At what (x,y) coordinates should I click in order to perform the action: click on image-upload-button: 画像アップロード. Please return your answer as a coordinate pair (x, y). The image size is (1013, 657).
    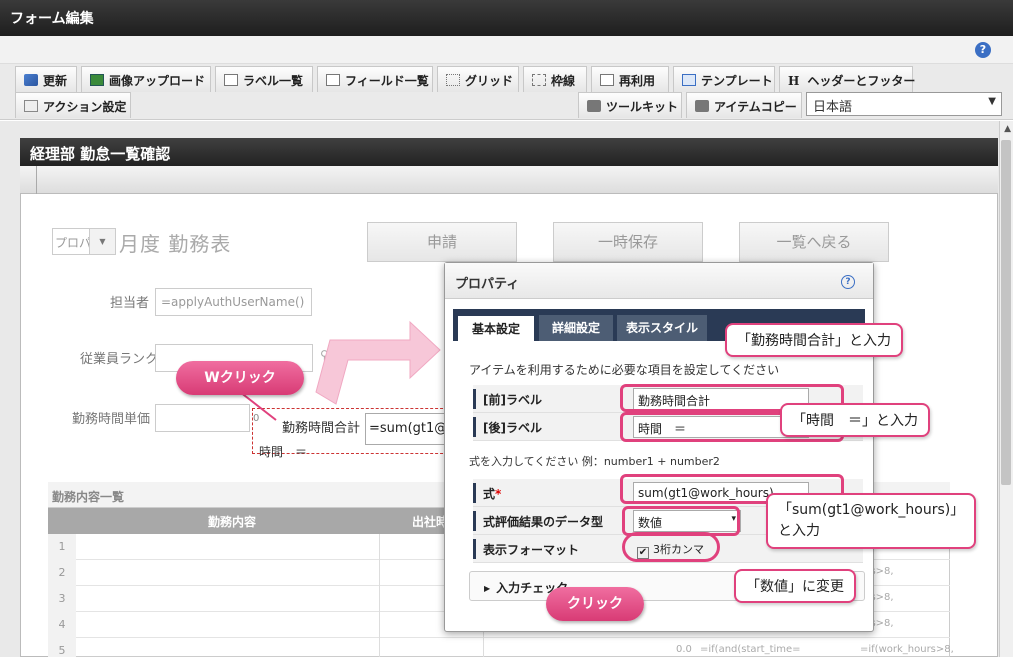
    Looking at the image, I should click on (146, 79).